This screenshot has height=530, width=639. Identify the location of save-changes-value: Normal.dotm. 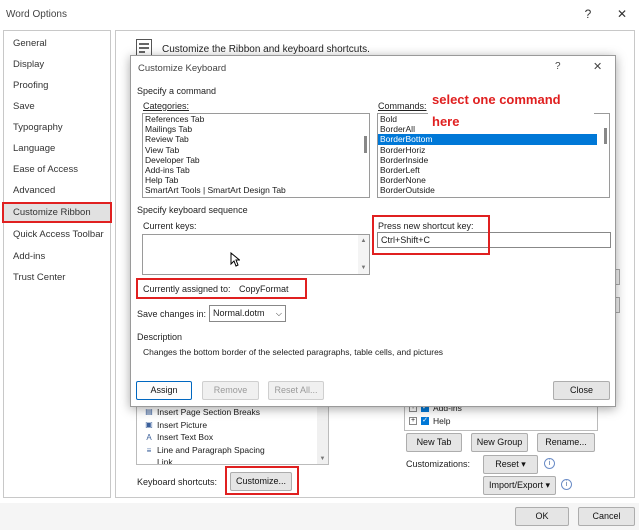
(239, 313).